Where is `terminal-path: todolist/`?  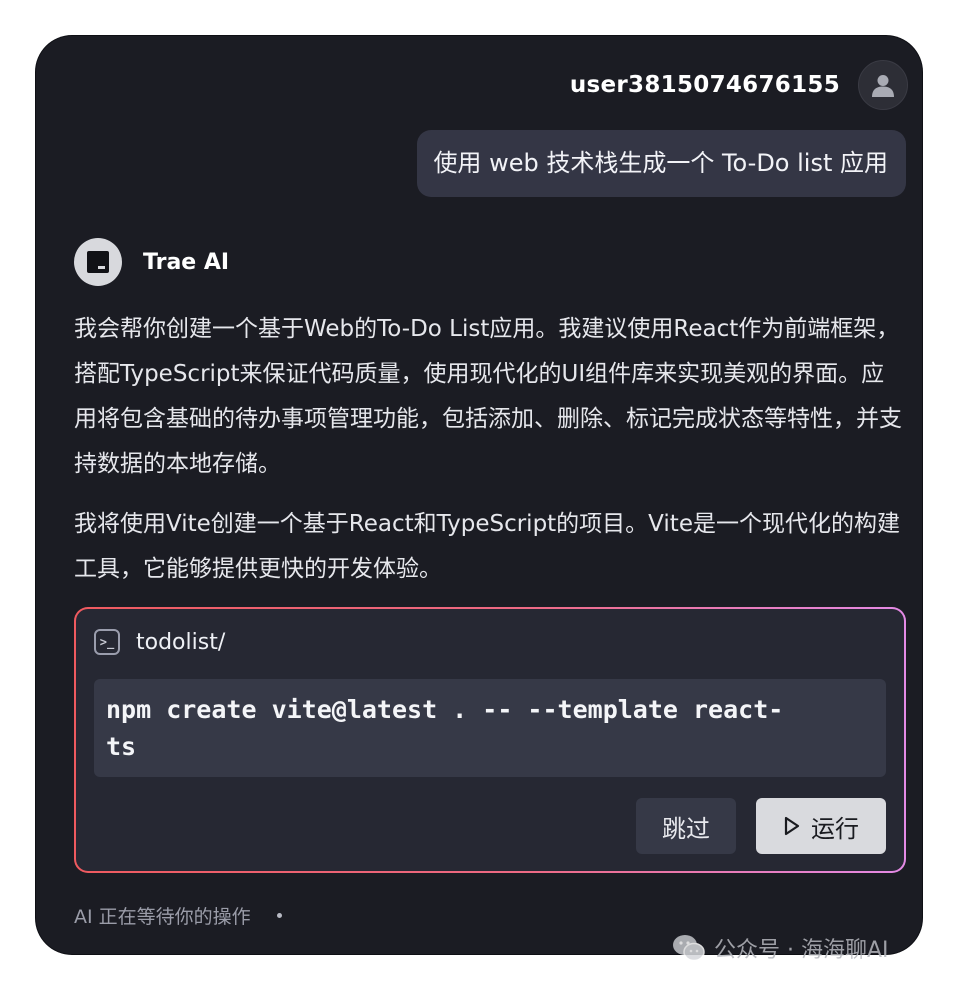
terminal-path: todolist/ is located at coordinates (181, 642).